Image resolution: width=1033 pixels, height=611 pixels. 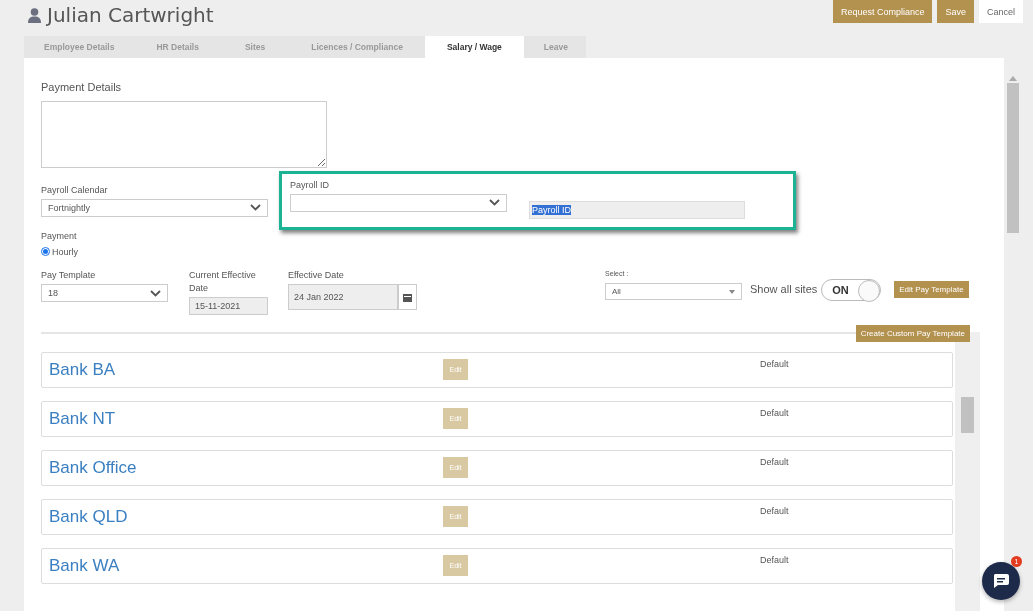 What do you see at coordinates (931, 290) in the screenshot?
I see `edit-pay-template-button: Edit Pay Template` at bounding box center [931, 290].